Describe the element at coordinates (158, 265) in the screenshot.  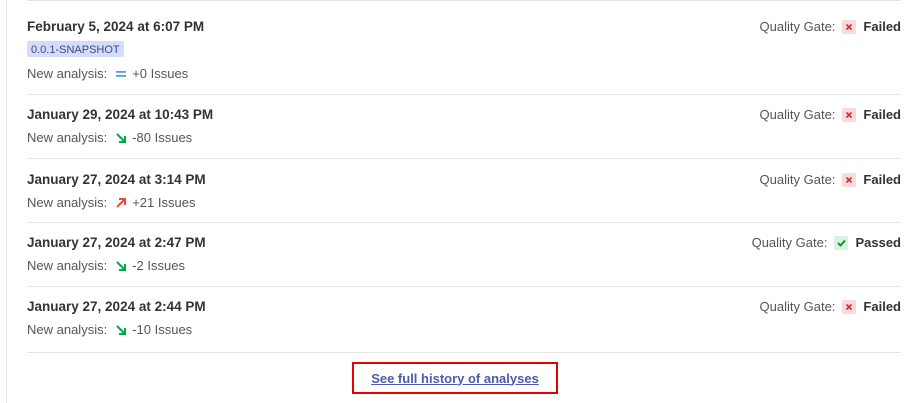
I see `issues-count: -2 Issues` at that location.